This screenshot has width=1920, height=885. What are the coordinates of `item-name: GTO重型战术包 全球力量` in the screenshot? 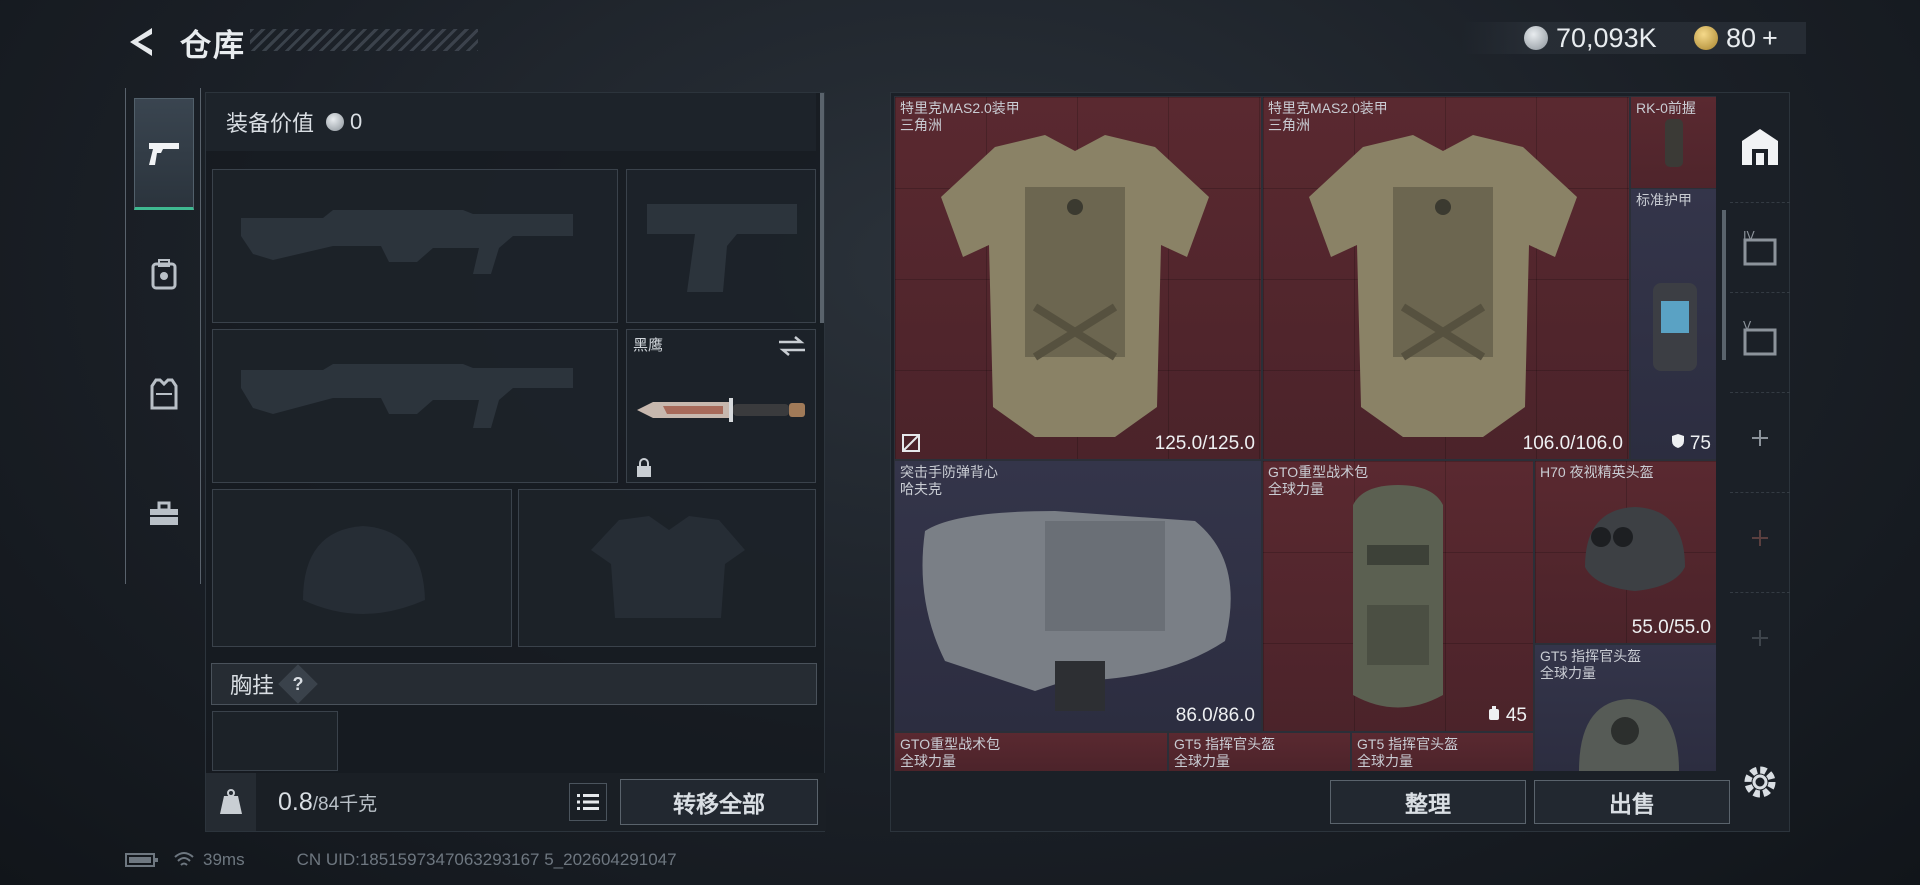 It's located at (1318, 480).